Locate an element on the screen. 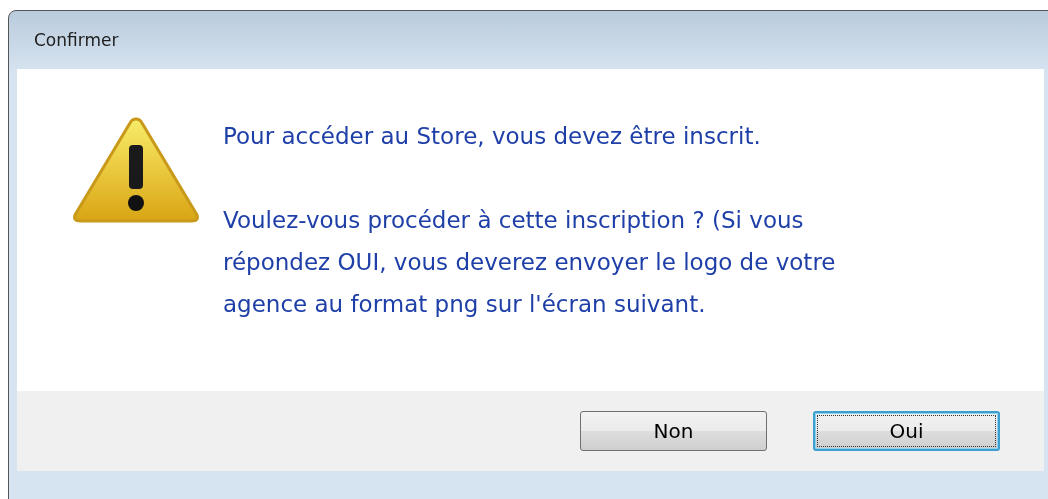  window-title: Confirmer is located at coordinates (76, 40).